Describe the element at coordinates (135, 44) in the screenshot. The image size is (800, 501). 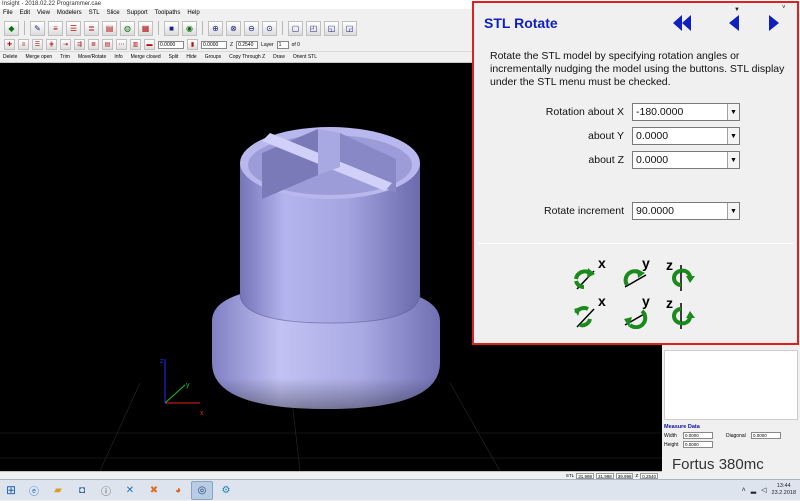
I see `bars-icon: ▥` at that location.